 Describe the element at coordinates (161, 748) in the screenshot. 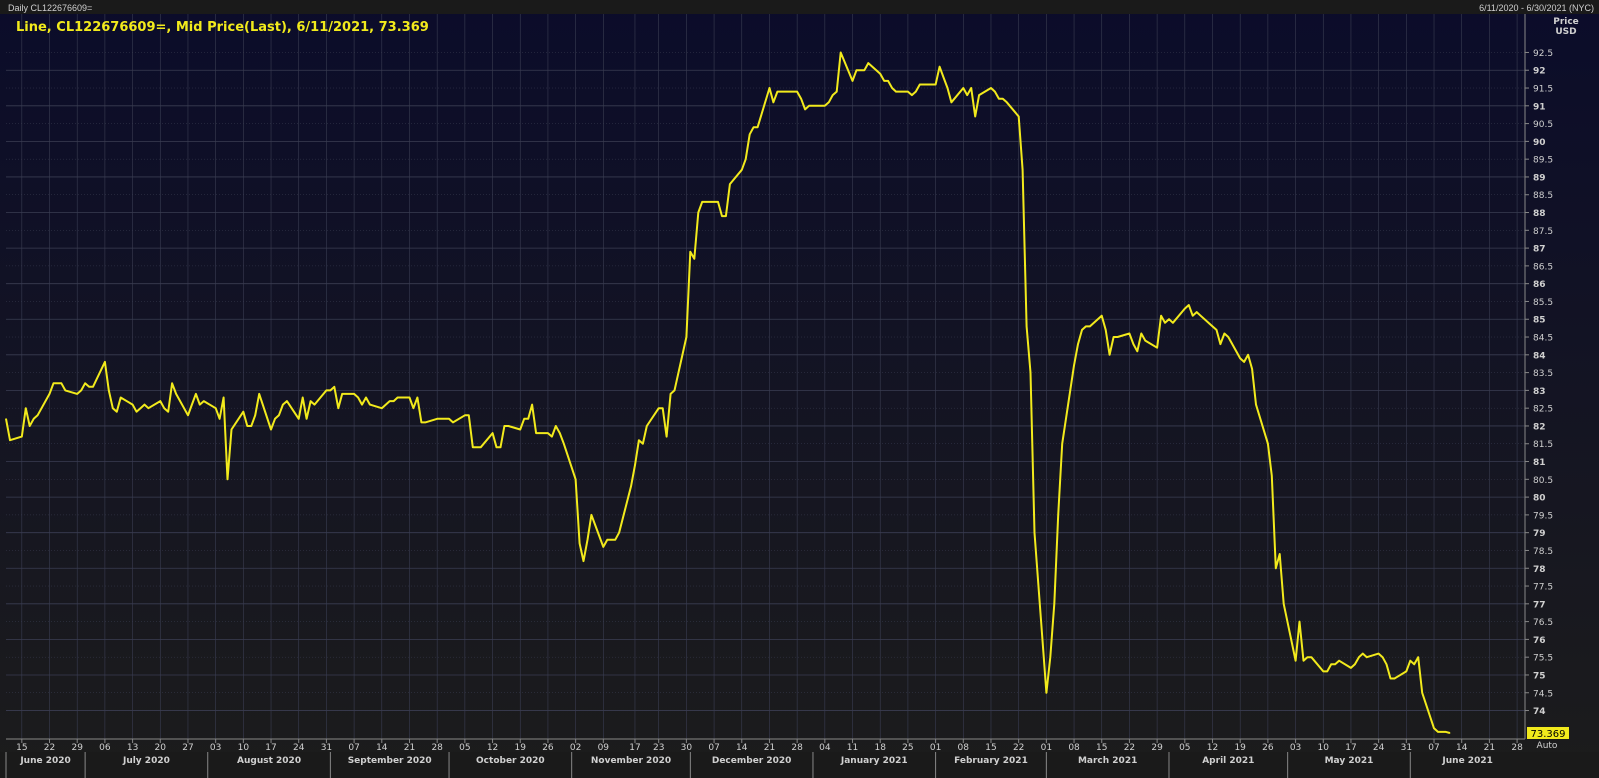

I see `x-tick-label: 20` at that location.